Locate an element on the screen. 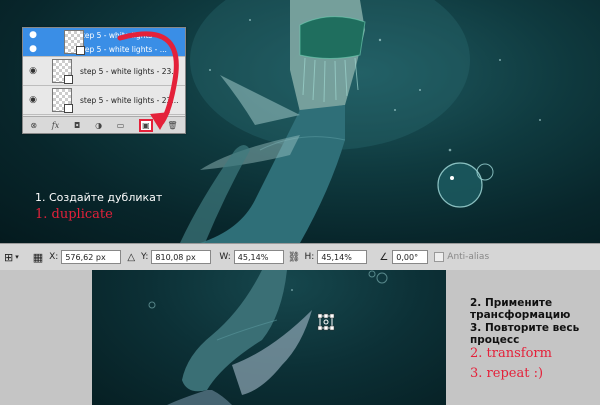  angle-unit: ° is located at coordinates (416, 257).